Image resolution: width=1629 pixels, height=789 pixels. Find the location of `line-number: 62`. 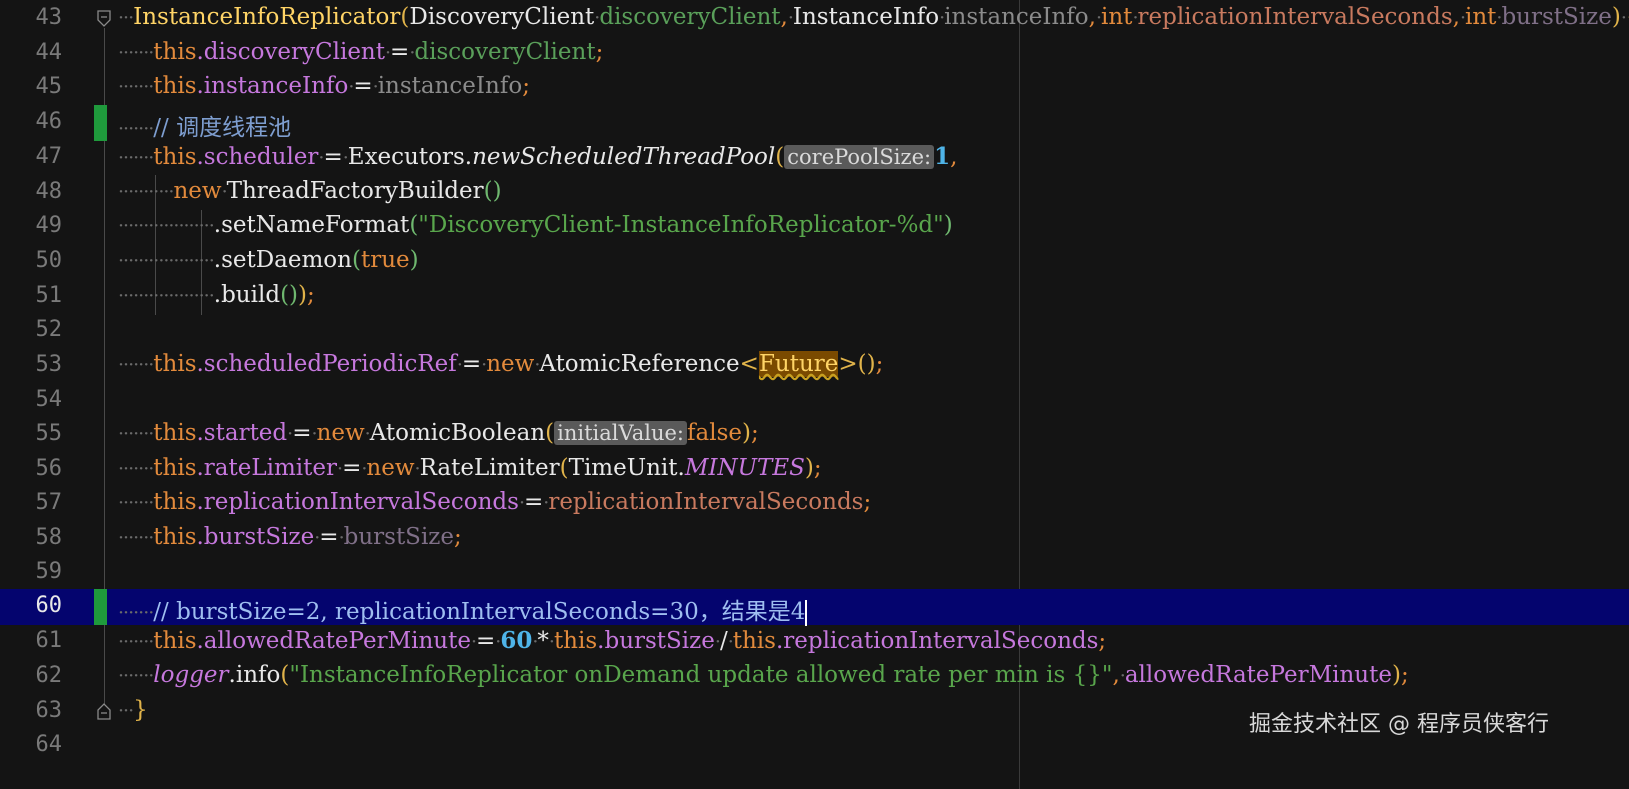

line-number: 62 is located at coordinates (49, 675).